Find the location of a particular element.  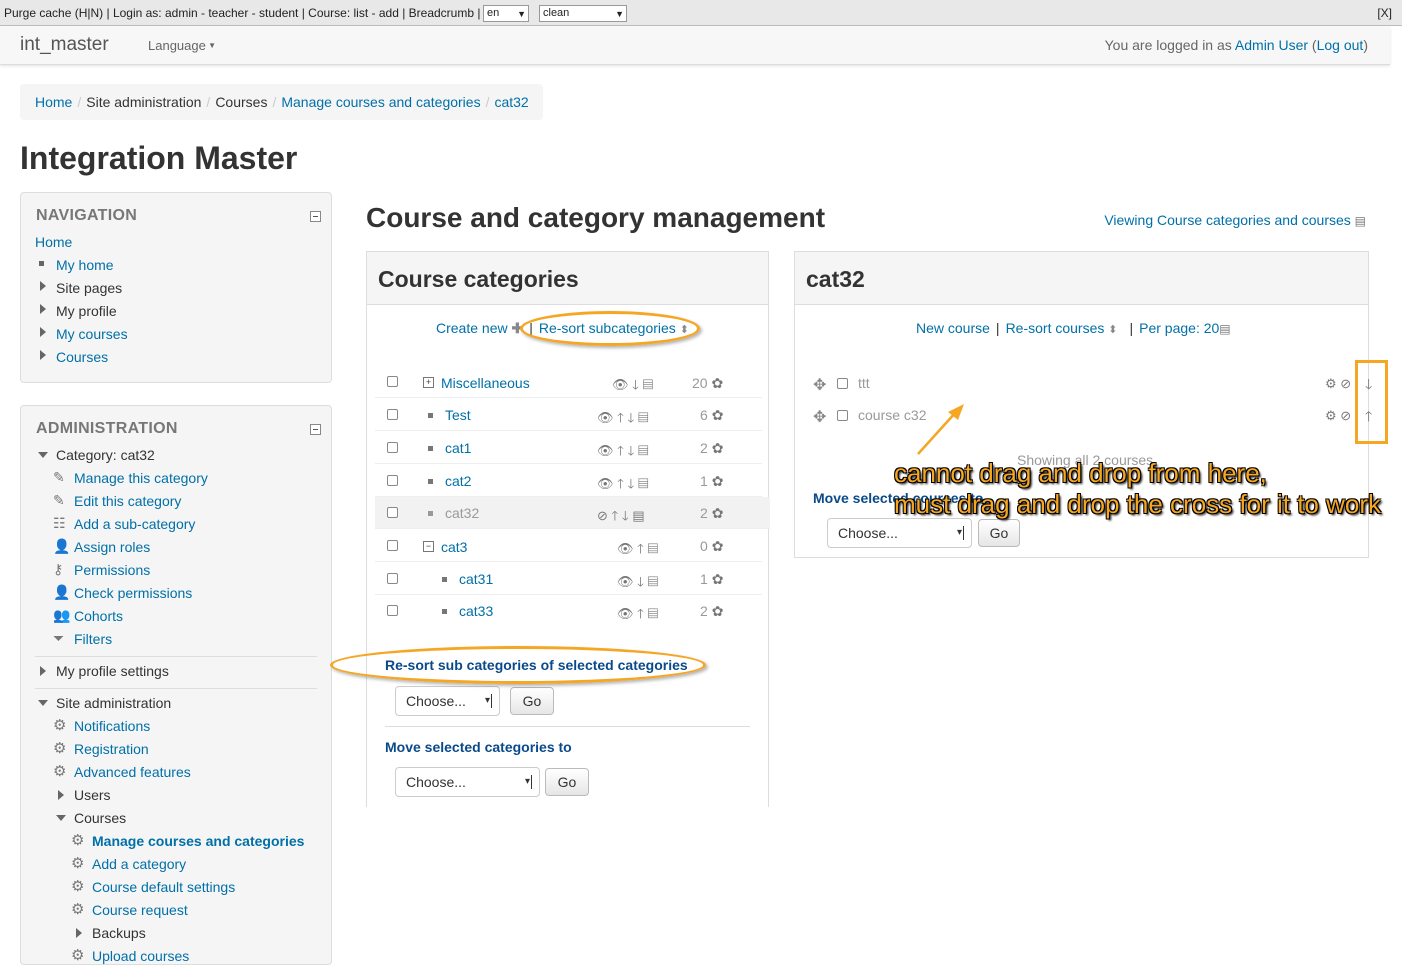

nav-my-courses: My courses is located at coordinates (92, 334).